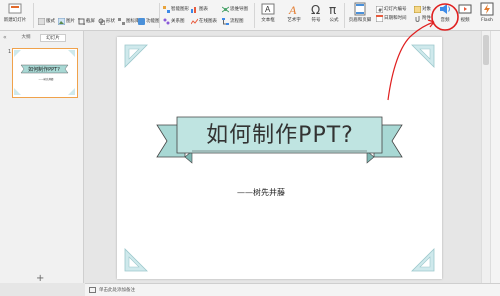 This screenshot has height=296, width=500. I want to click on mind-map-button: 思维导图, so click(235, 9).